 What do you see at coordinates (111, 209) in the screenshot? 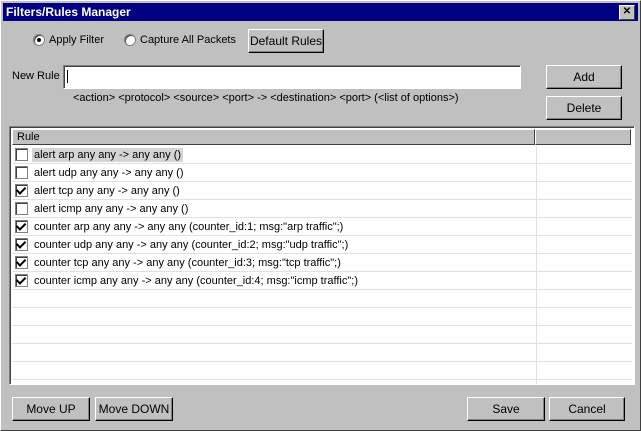
I see `rule-text: alert icmp any any -> any any ()` at bounding box center [111, 209].